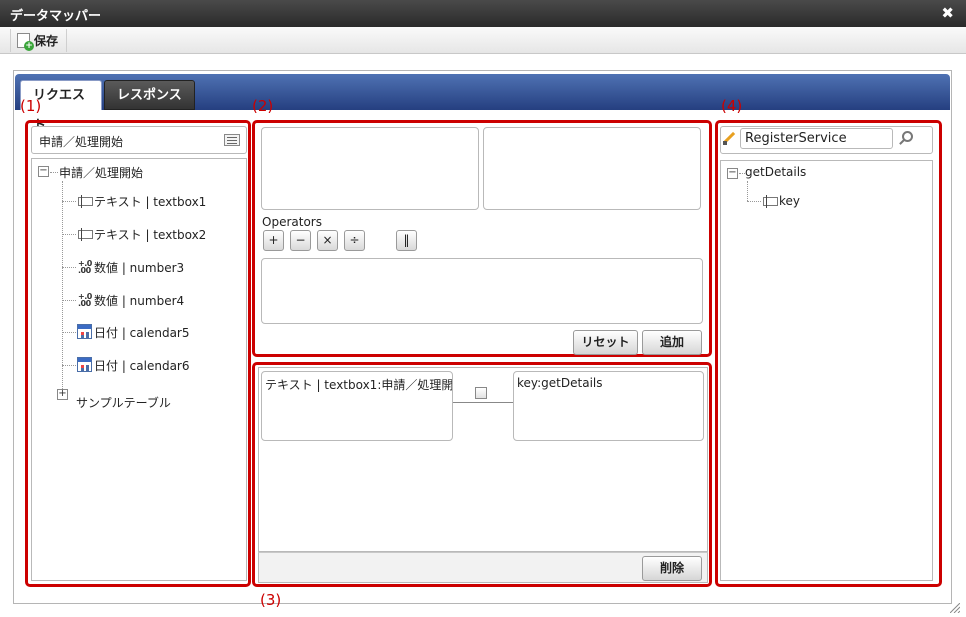  Describe the element at coordinates (139, 267) in the screenshot. I see `tree-item-number3: 数値 | number3` at that location.